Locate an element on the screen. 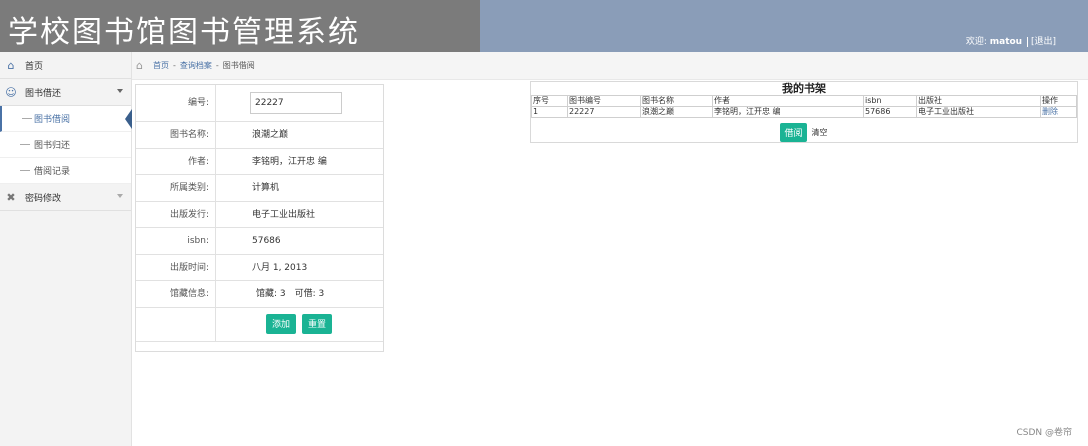  id-label: 编号: is located at coordinates (176, 103).